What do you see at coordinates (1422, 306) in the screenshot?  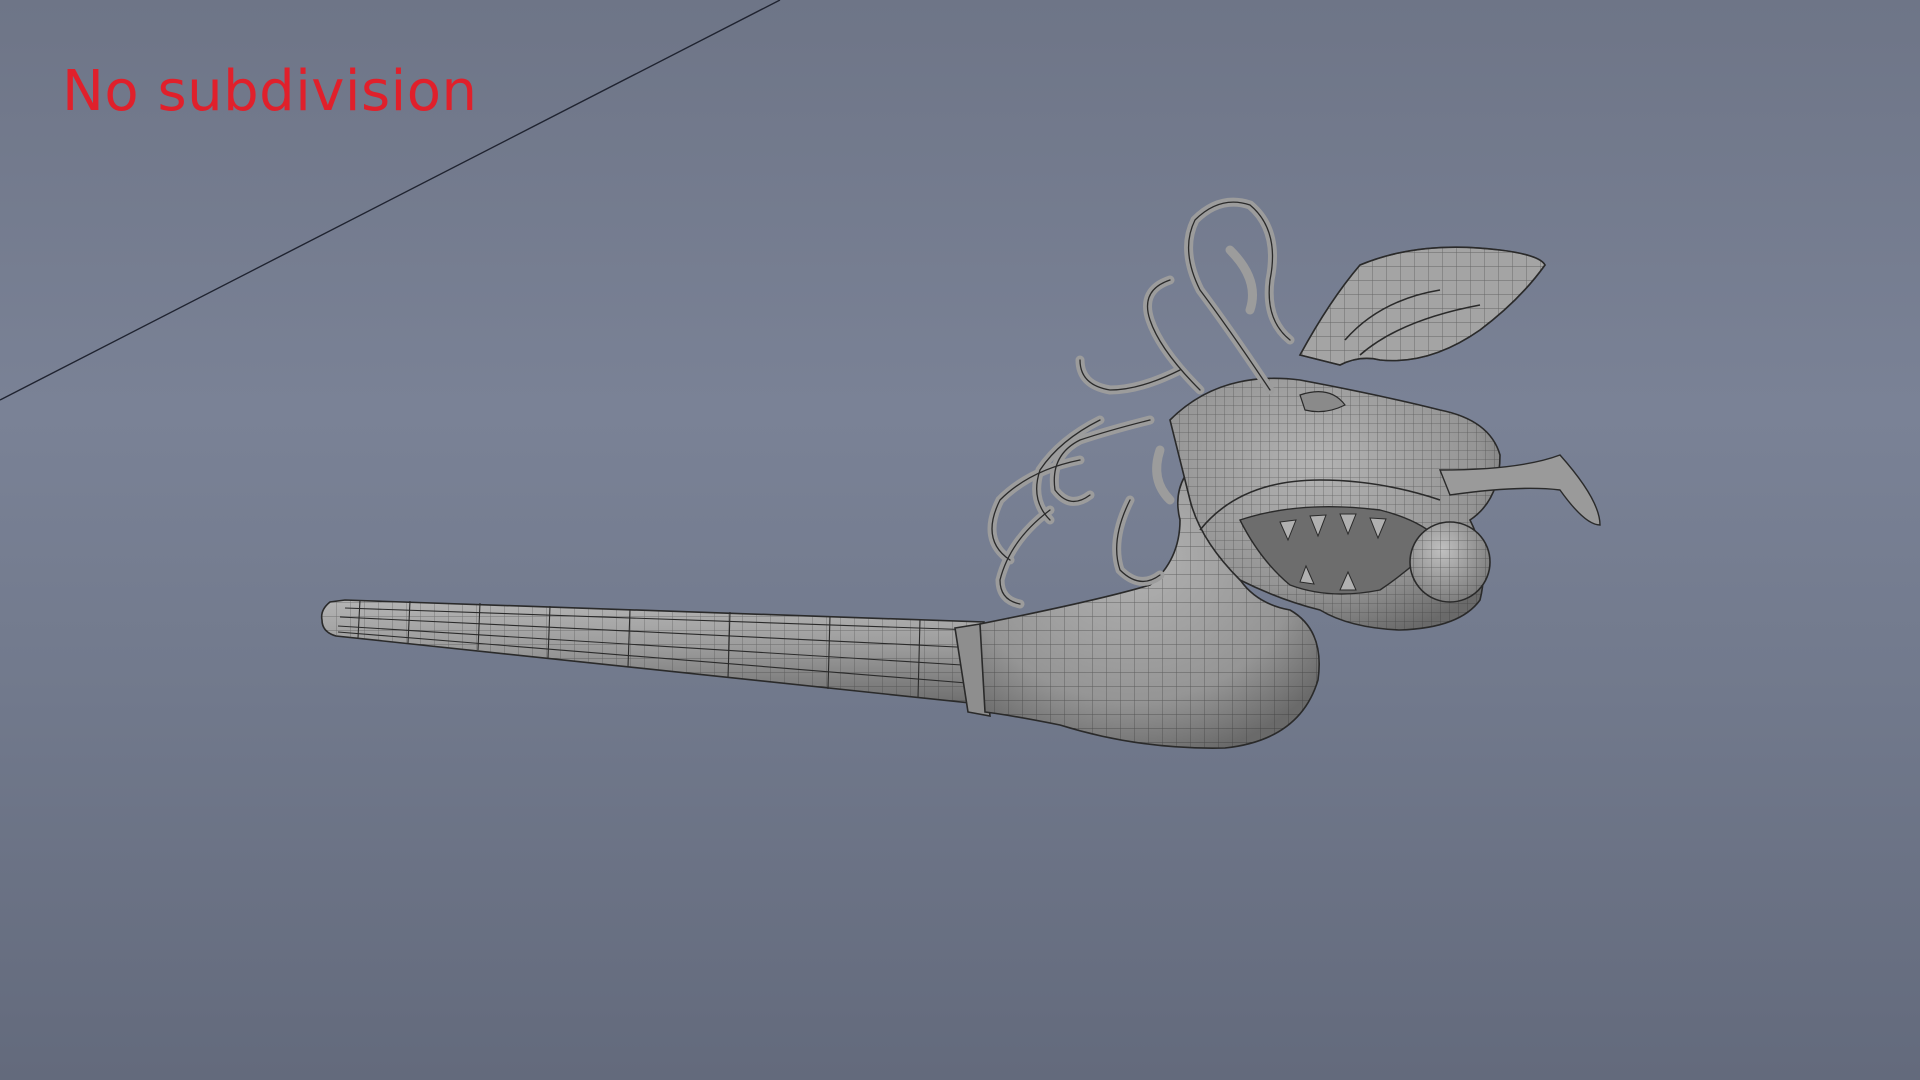 I see `dragon-horn-fin` at bounding box center [1422, 306].